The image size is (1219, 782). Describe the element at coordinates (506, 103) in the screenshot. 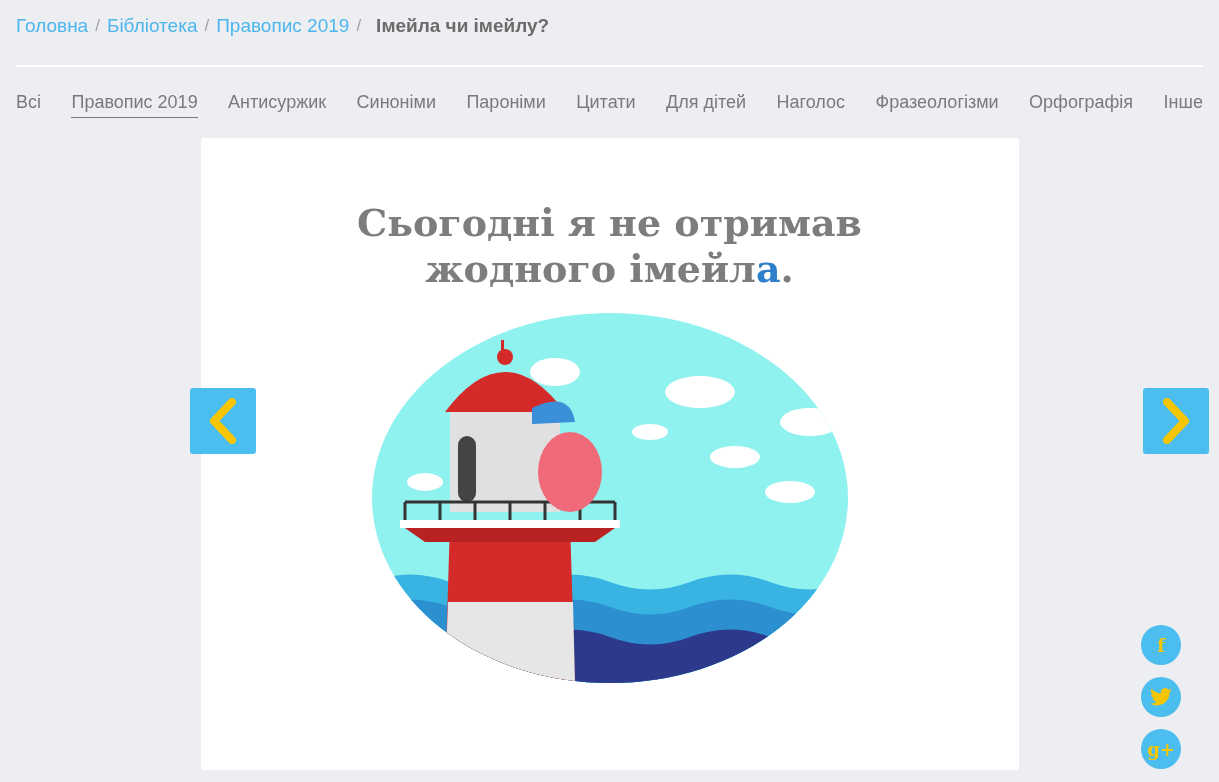

I see `category-tab: Пароніми` at that location.